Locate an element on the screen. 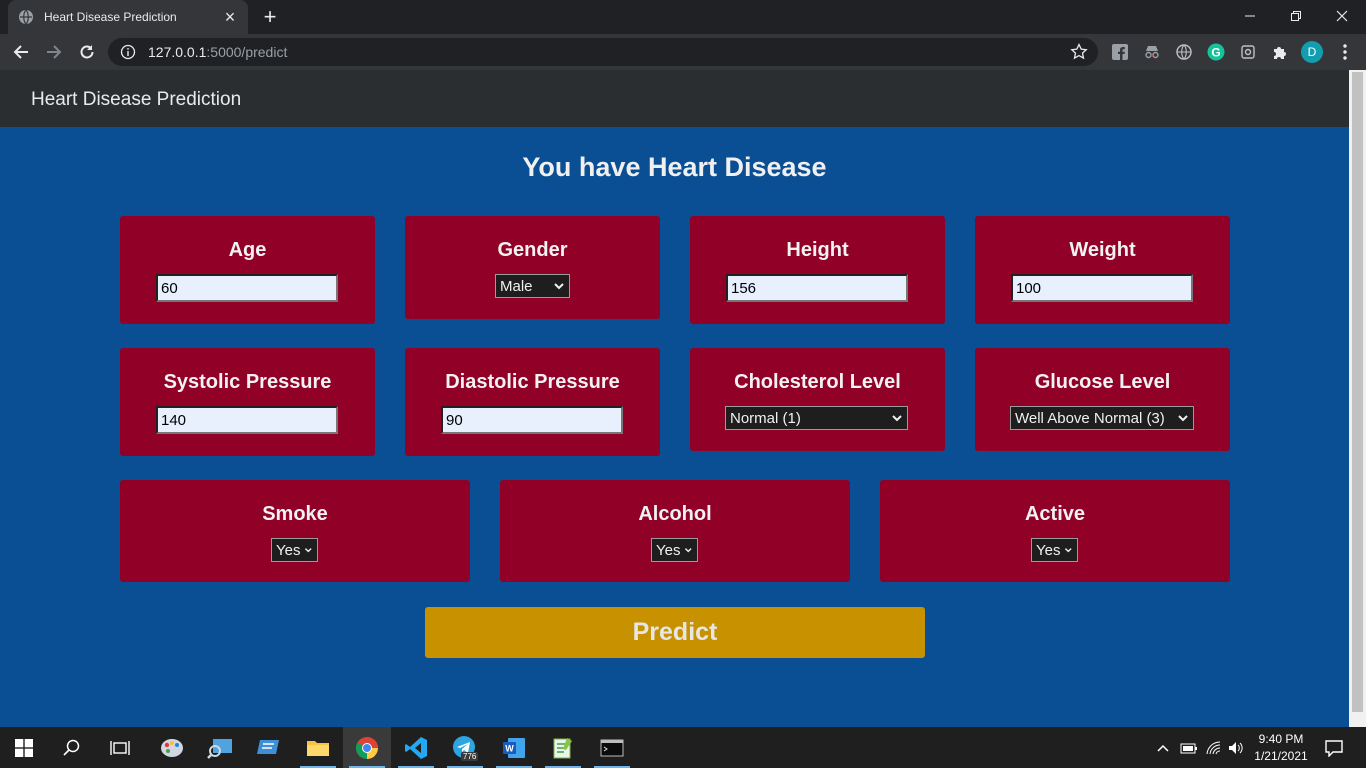  remote-desktop-icon is located at coordinates (268, 746).